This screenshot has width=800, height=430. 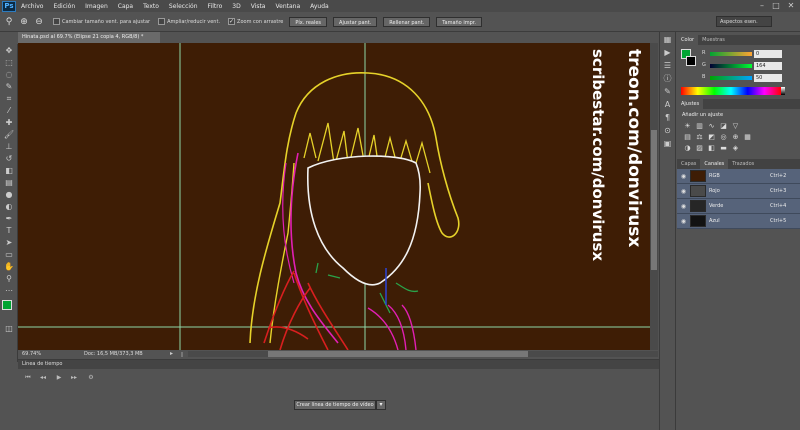 I want to click on zoom-out-icon: ⊖, so click(x=39, y=22).